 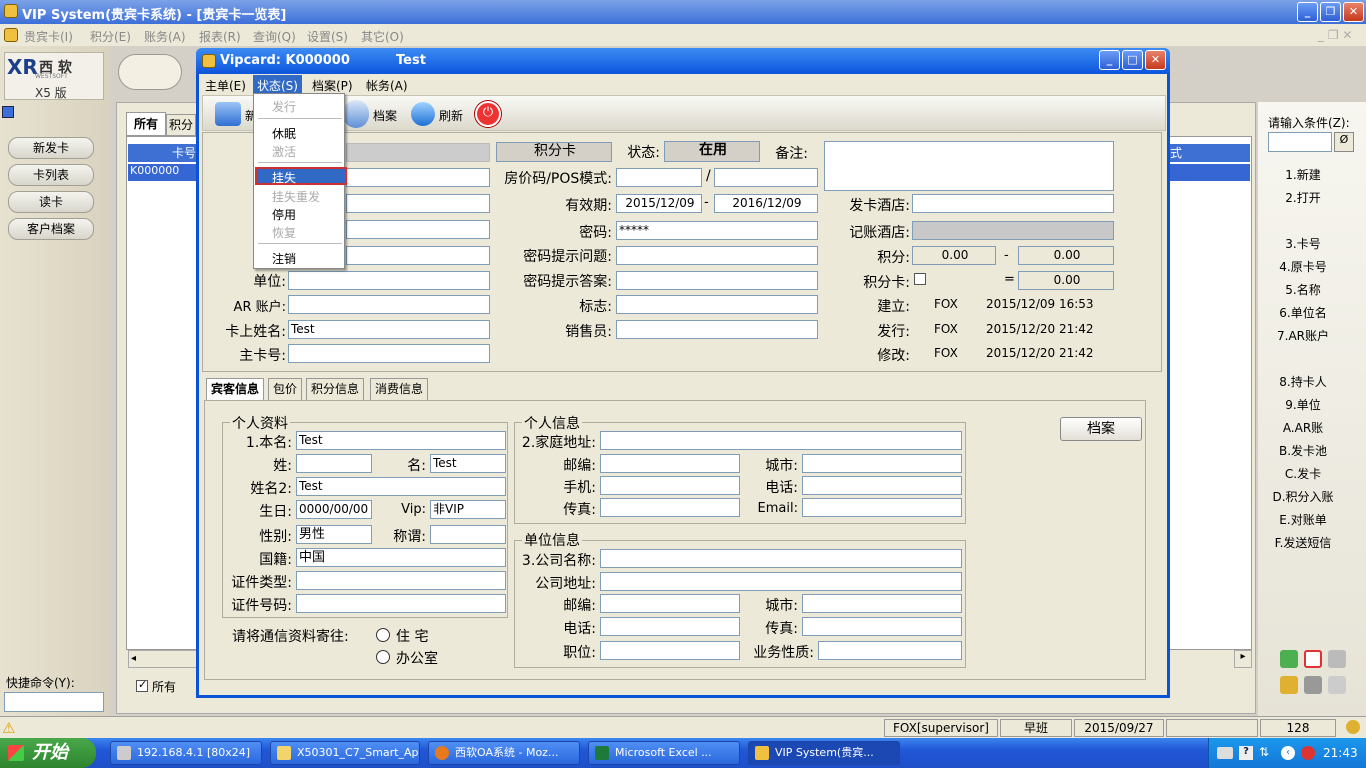 What do you see at coordinates (1264, 752) in the screenshot?
I see `network-icon: ⇅` at bounding box center [1264, 752].